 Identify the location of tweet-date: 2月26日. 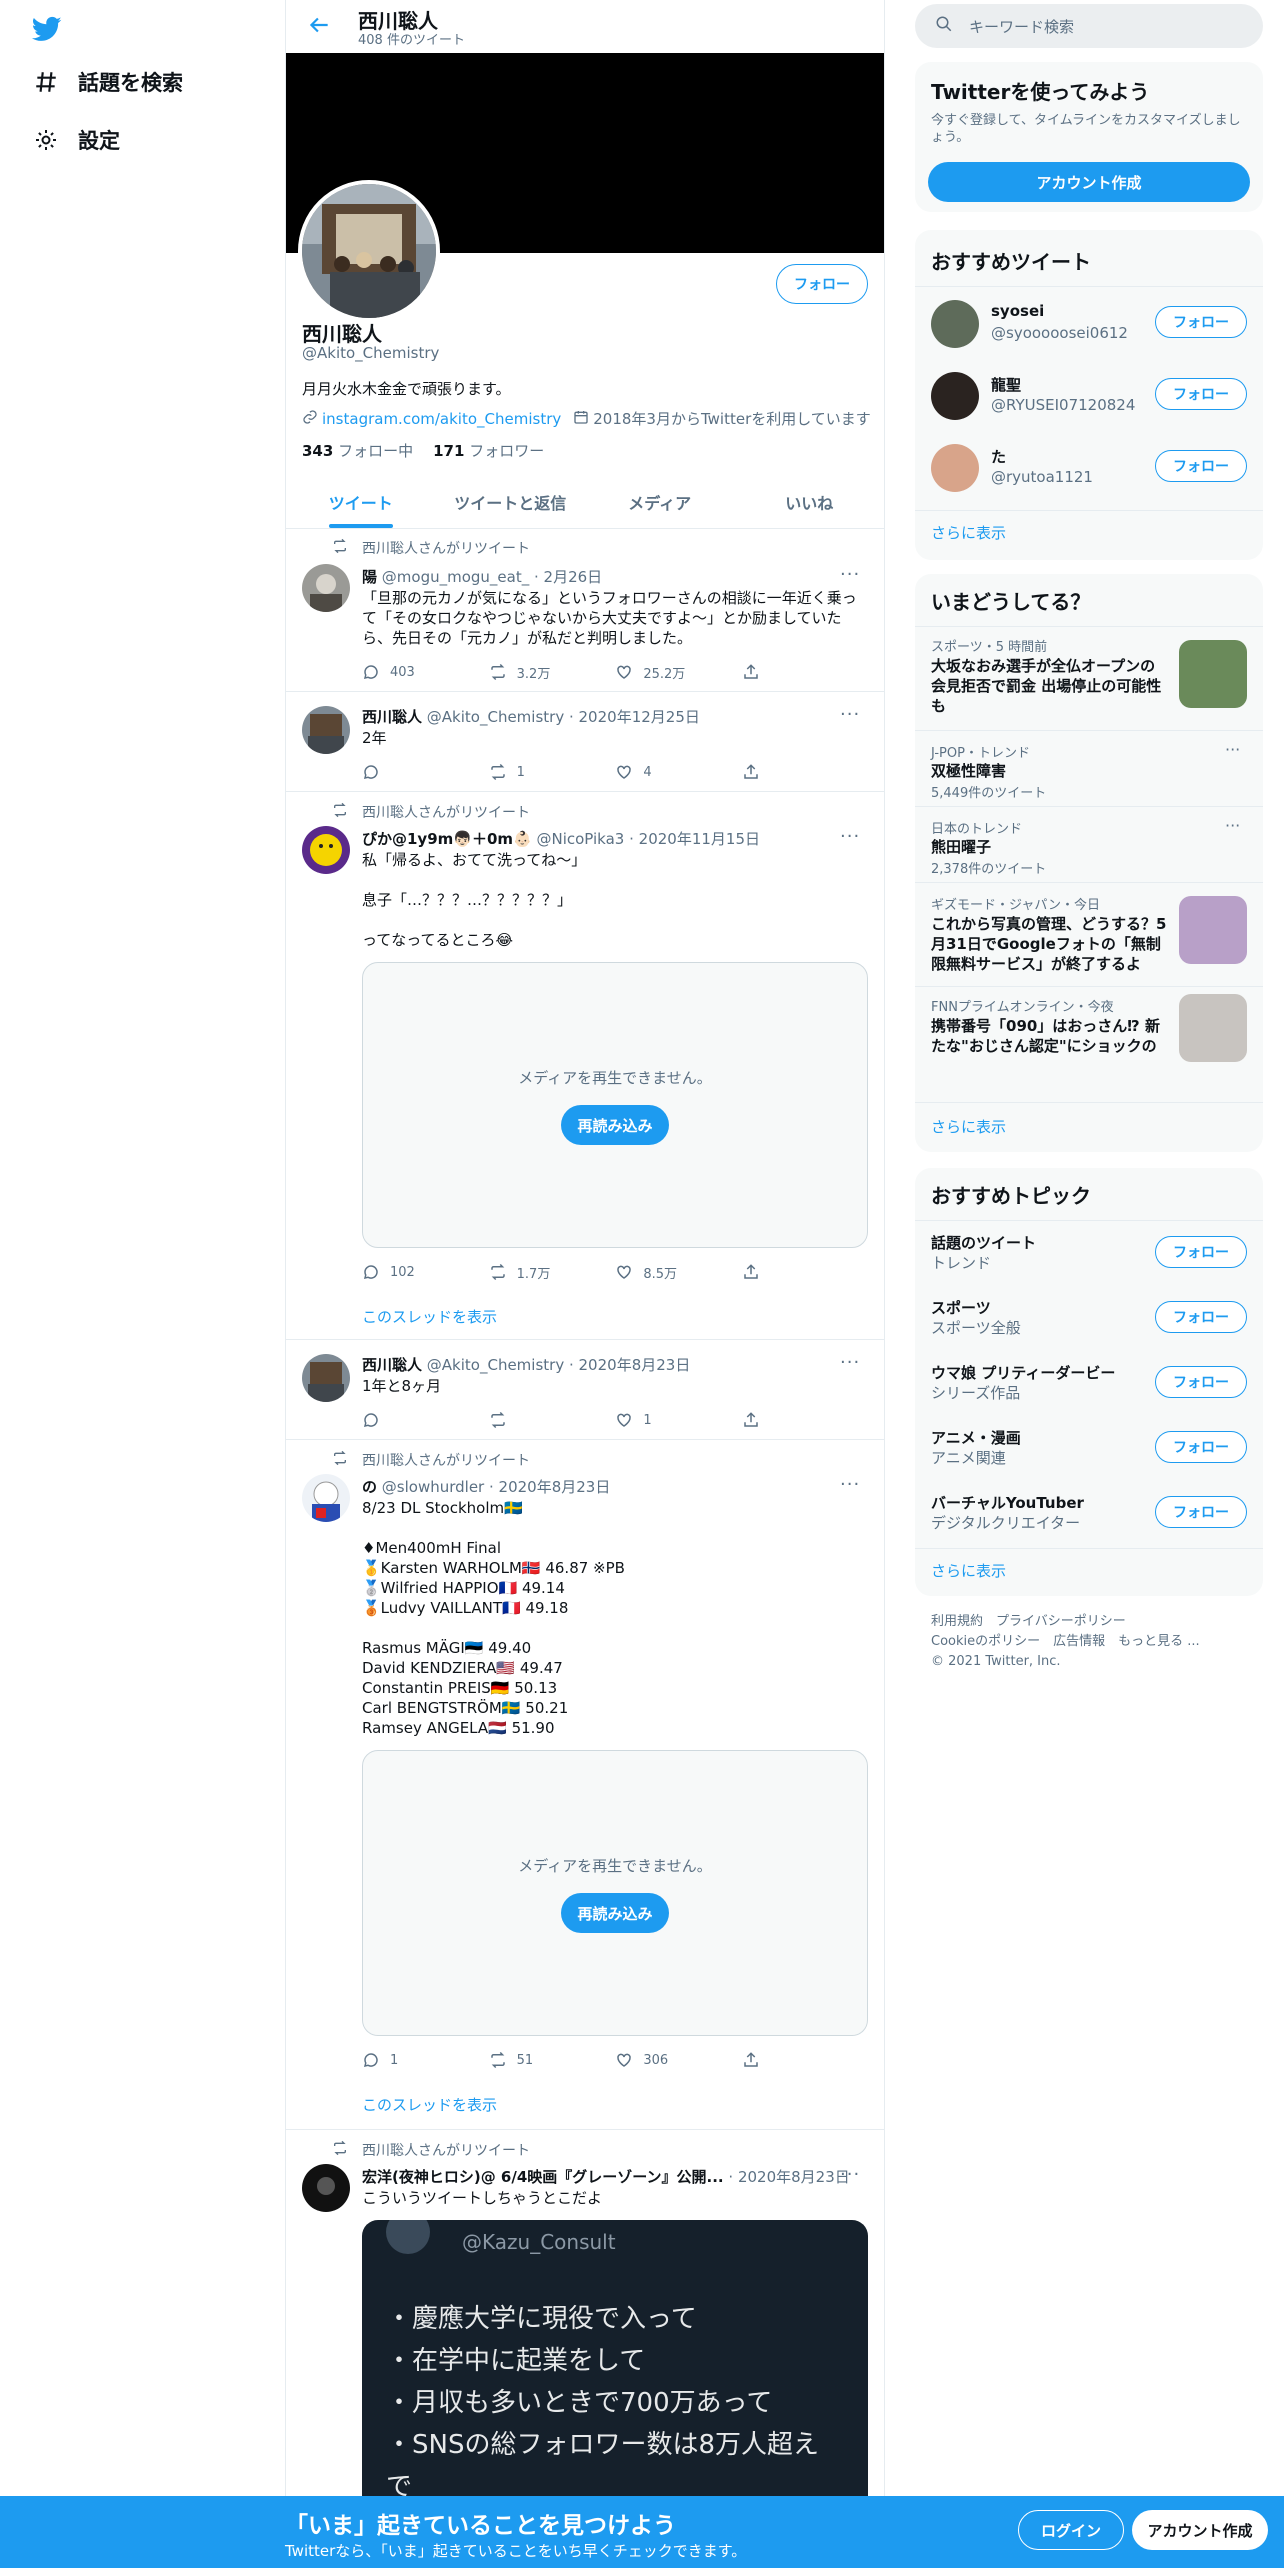
(573, 577).